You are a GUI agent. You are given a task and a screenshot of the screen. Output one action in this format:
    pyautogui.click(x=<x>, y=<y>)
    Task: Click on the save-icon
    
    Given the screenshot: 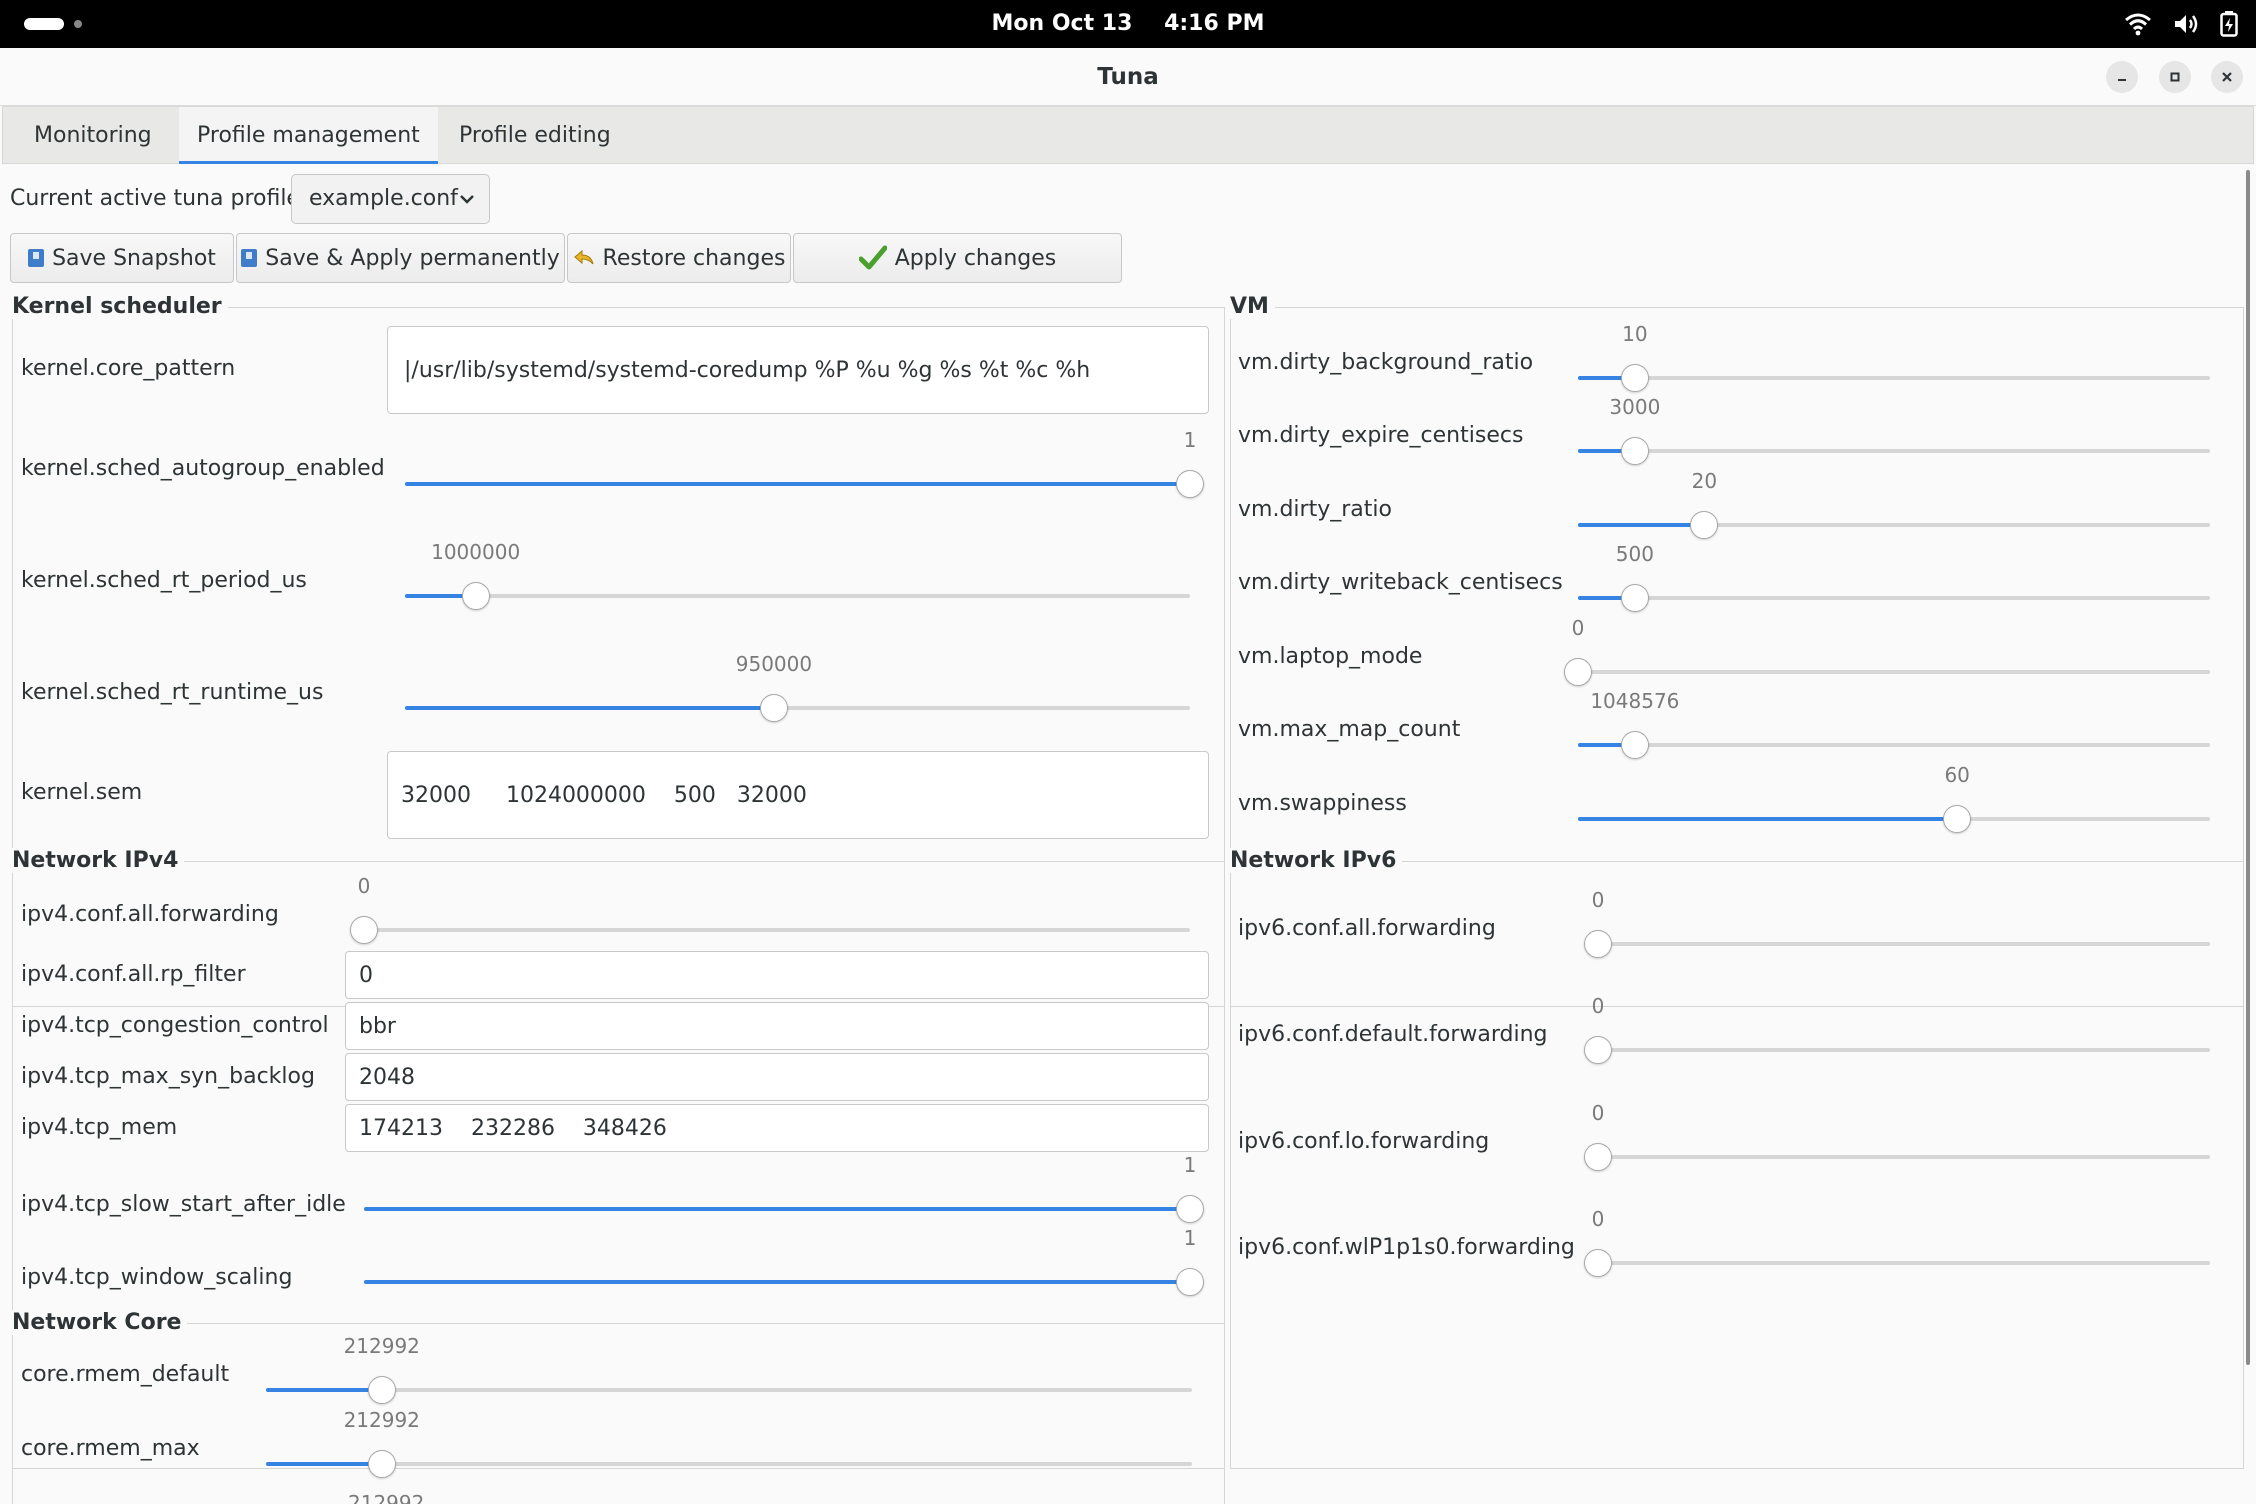 What is the action you would take?
    pyautogui.click(x=249, y=258)
    